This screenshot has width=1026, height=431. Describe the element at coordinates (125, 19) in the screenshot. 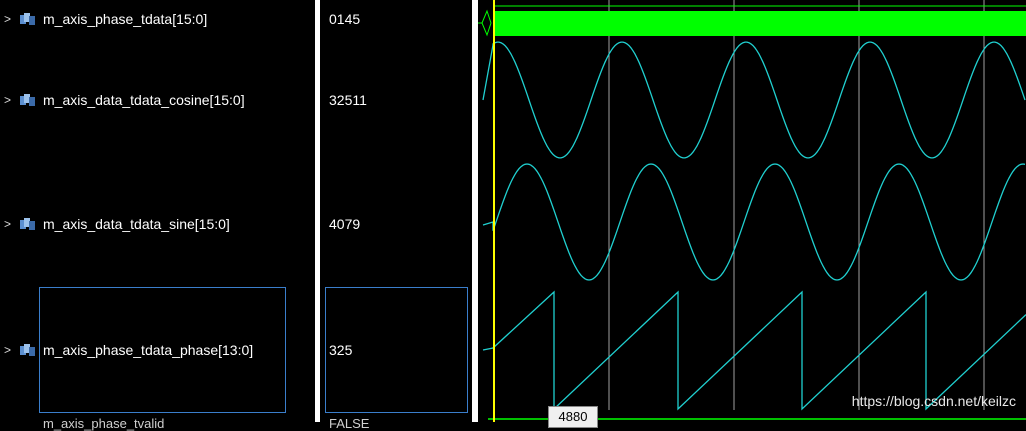

I see `signal-name: m_axis_phase_tdata[15:0]` at that location.